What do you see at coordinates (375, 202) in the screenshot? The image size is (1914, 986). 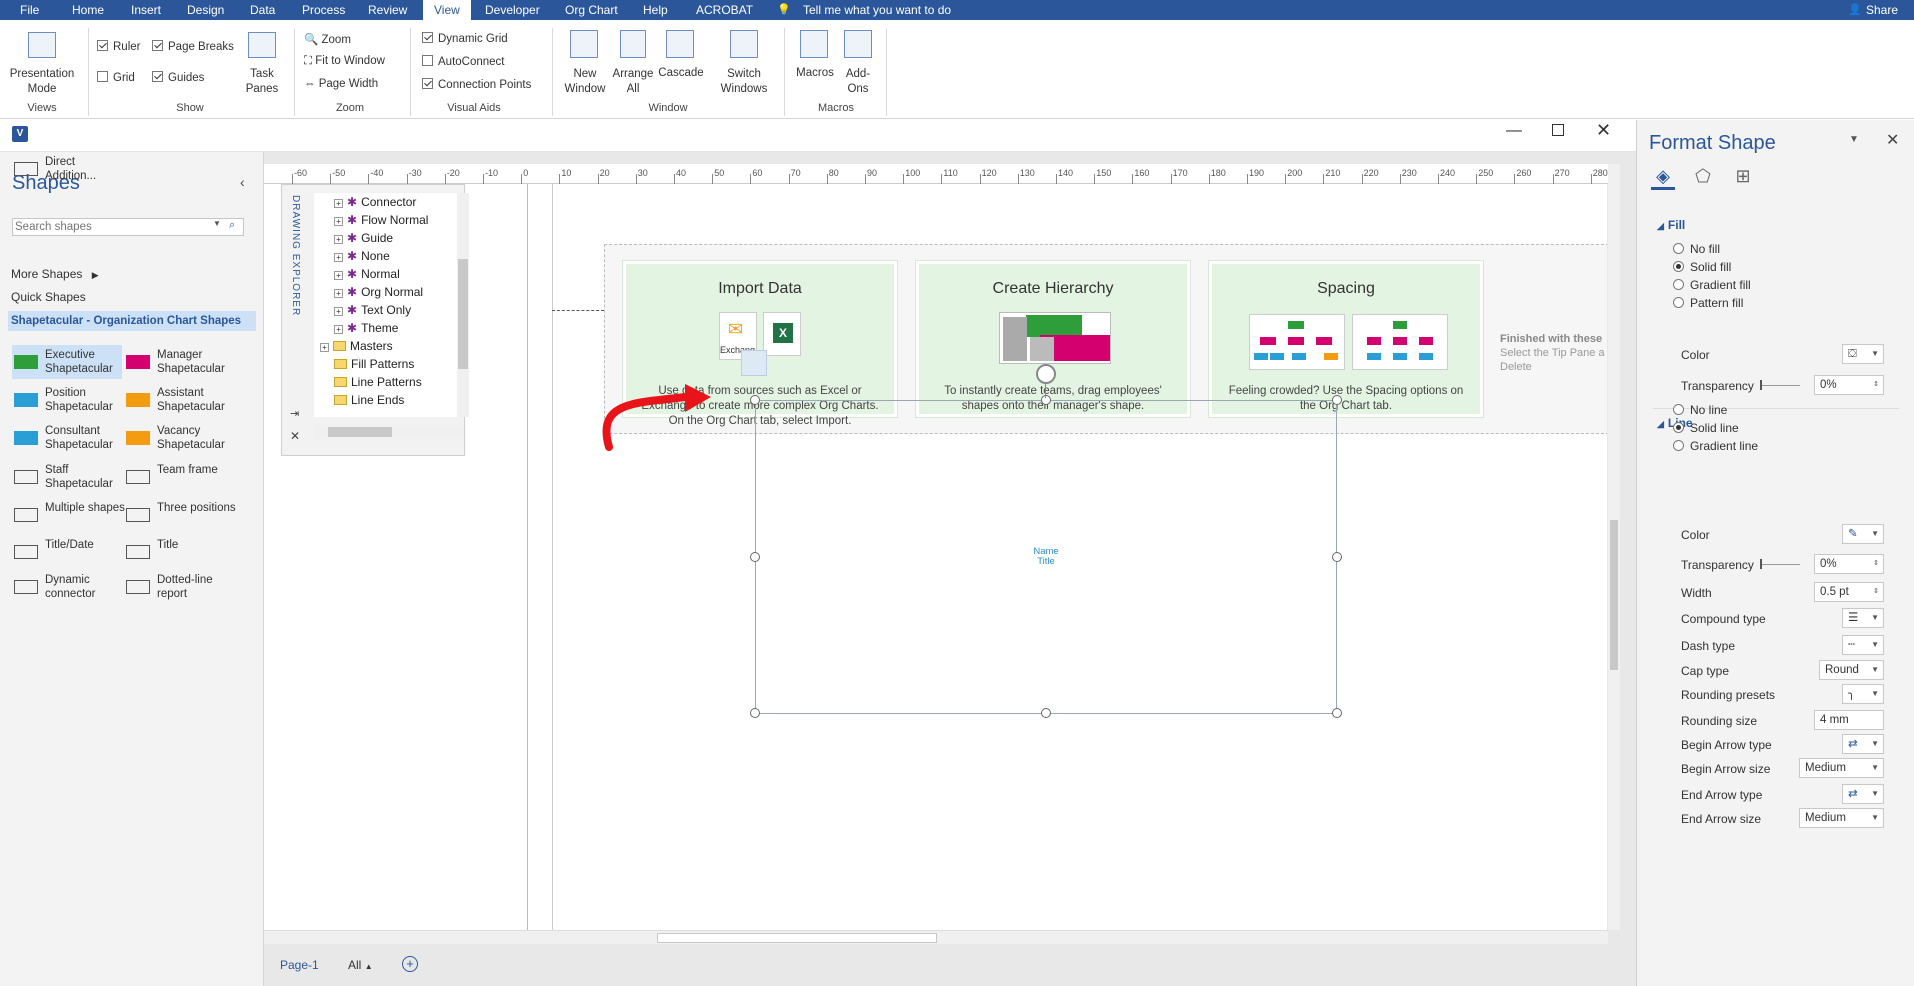 I see `explorer-style-item: + ✱ Connector` at bounding box center [375, 202].